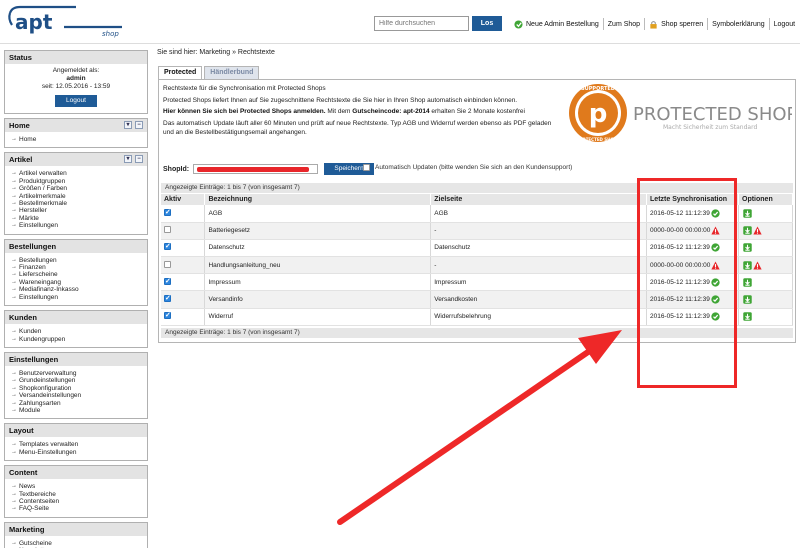  What do you see at coordinates (23, 473) in the screenshot?
I see `sidebar-section-title-text: Content` at bounding box center [23, 473].